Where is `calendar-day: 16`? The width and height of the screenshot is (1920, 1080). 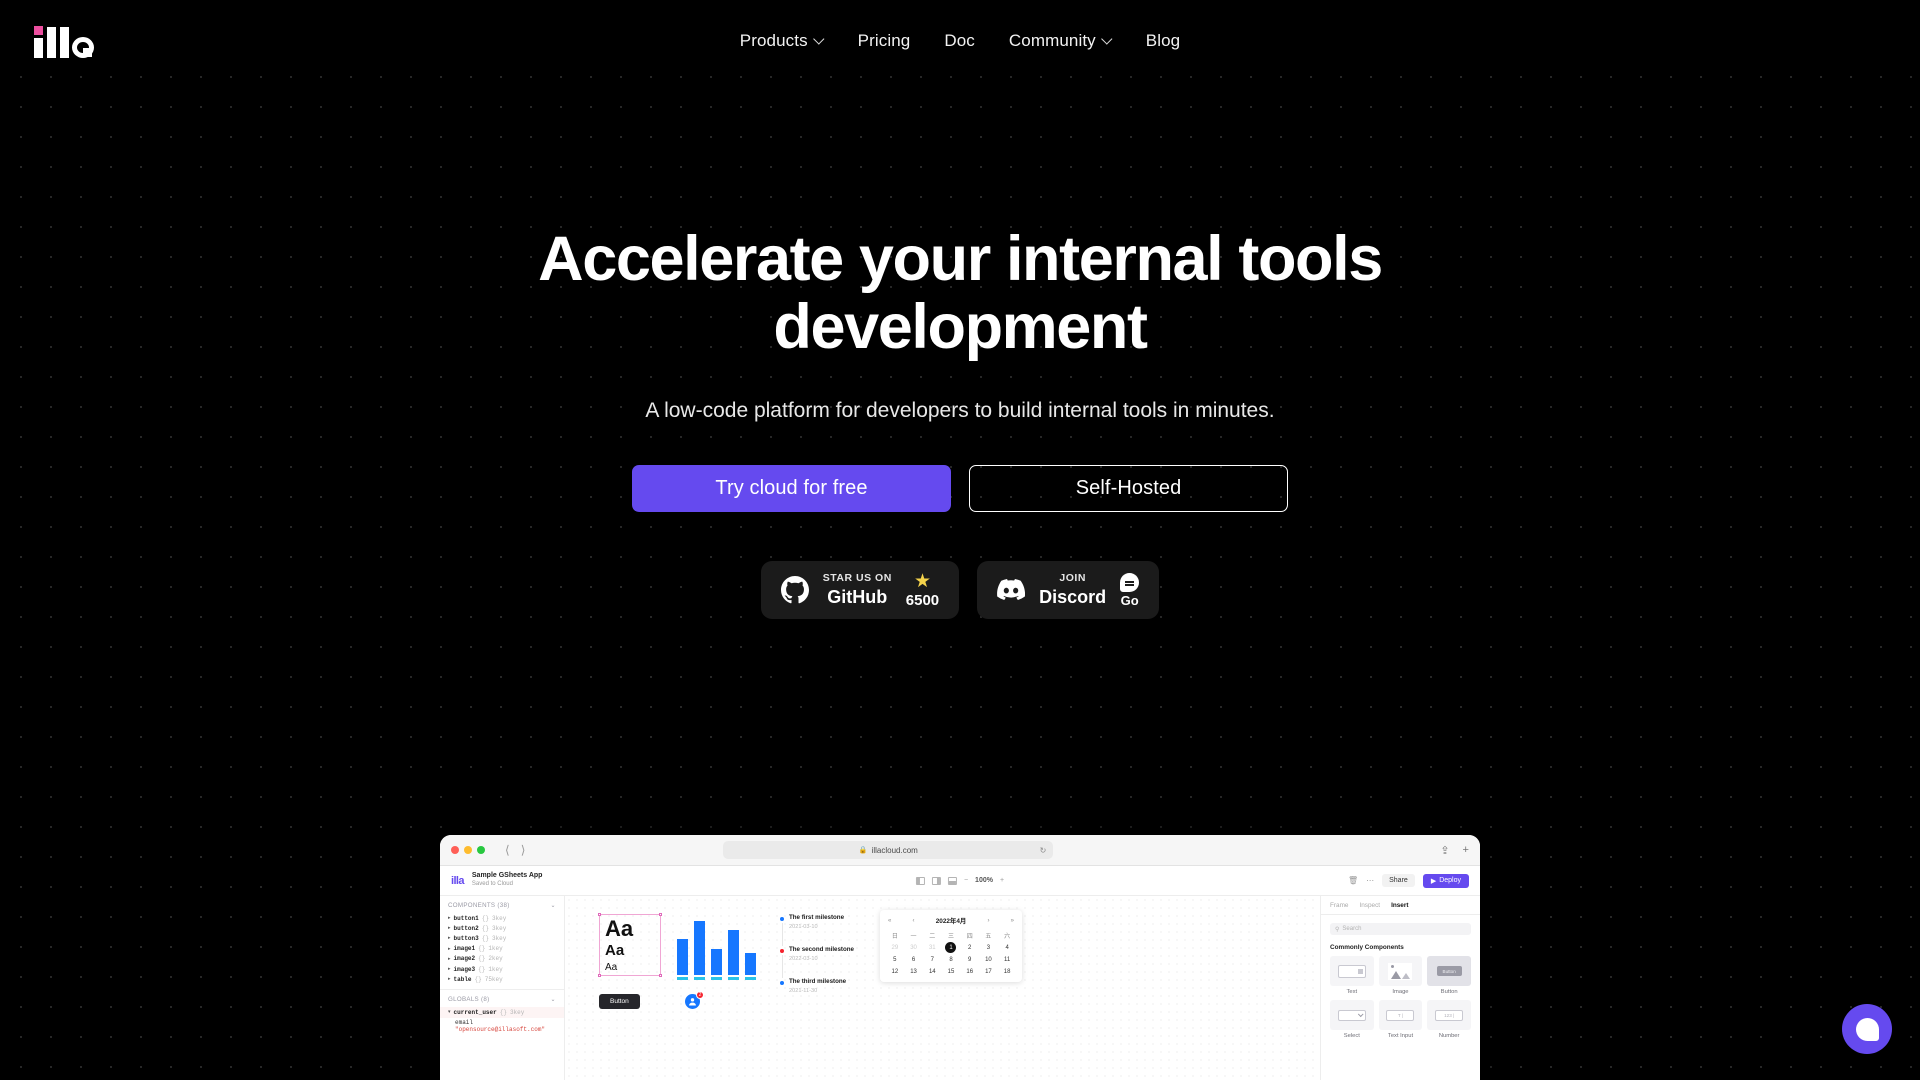 calendar-day: 16 is located at coordinates (970, 971).